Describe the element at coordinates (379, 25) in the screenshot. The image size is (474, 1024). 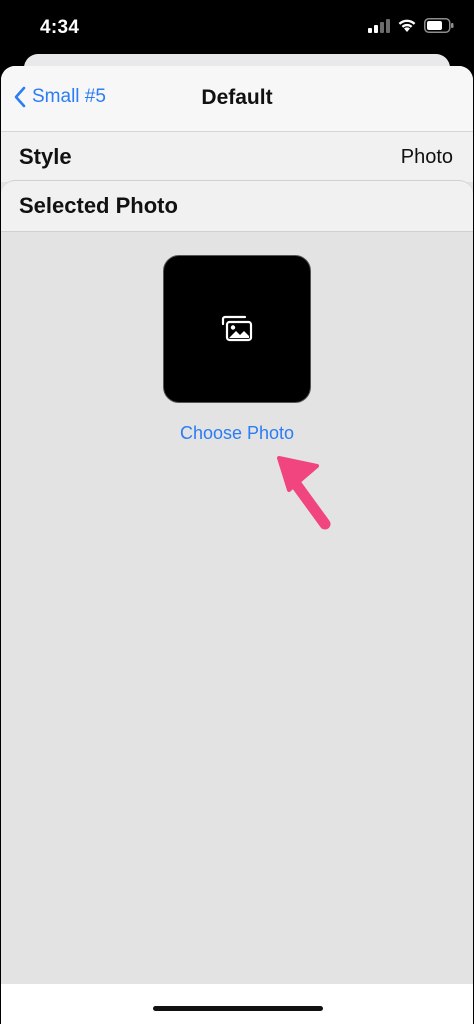
I see `cellular-signal-icon` at that location.